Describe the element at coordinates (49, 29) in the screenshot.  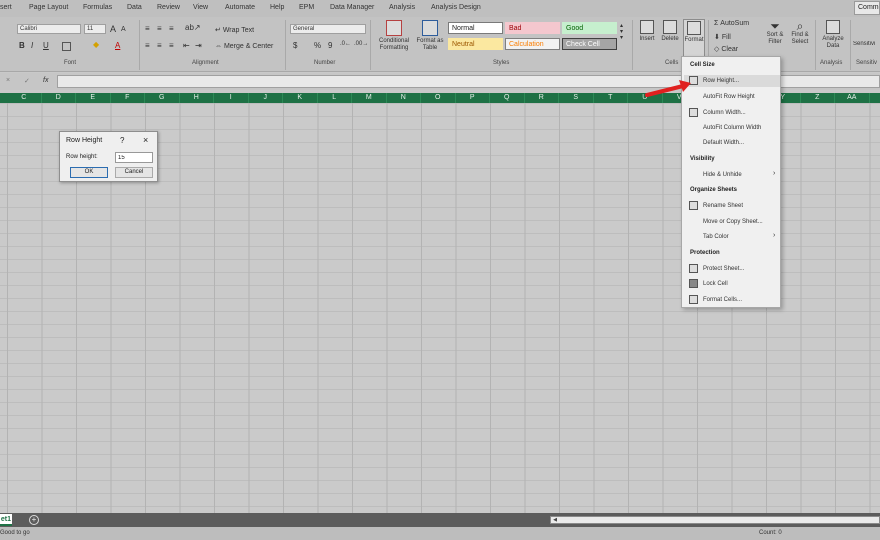
I see `font-name-select: Calibri` at that location.